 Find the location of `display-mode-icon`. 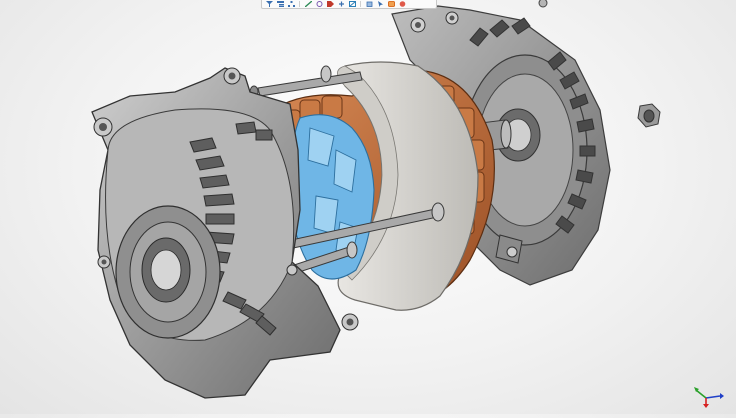

display-mode-icon is located at coordinates (391, 4).